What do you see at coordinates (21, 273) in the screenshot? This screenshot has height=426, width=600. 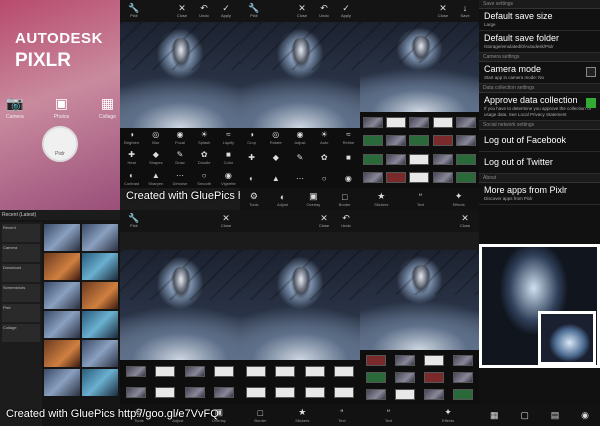 I see `folder-item: Download` at bounding box center [21, 273].